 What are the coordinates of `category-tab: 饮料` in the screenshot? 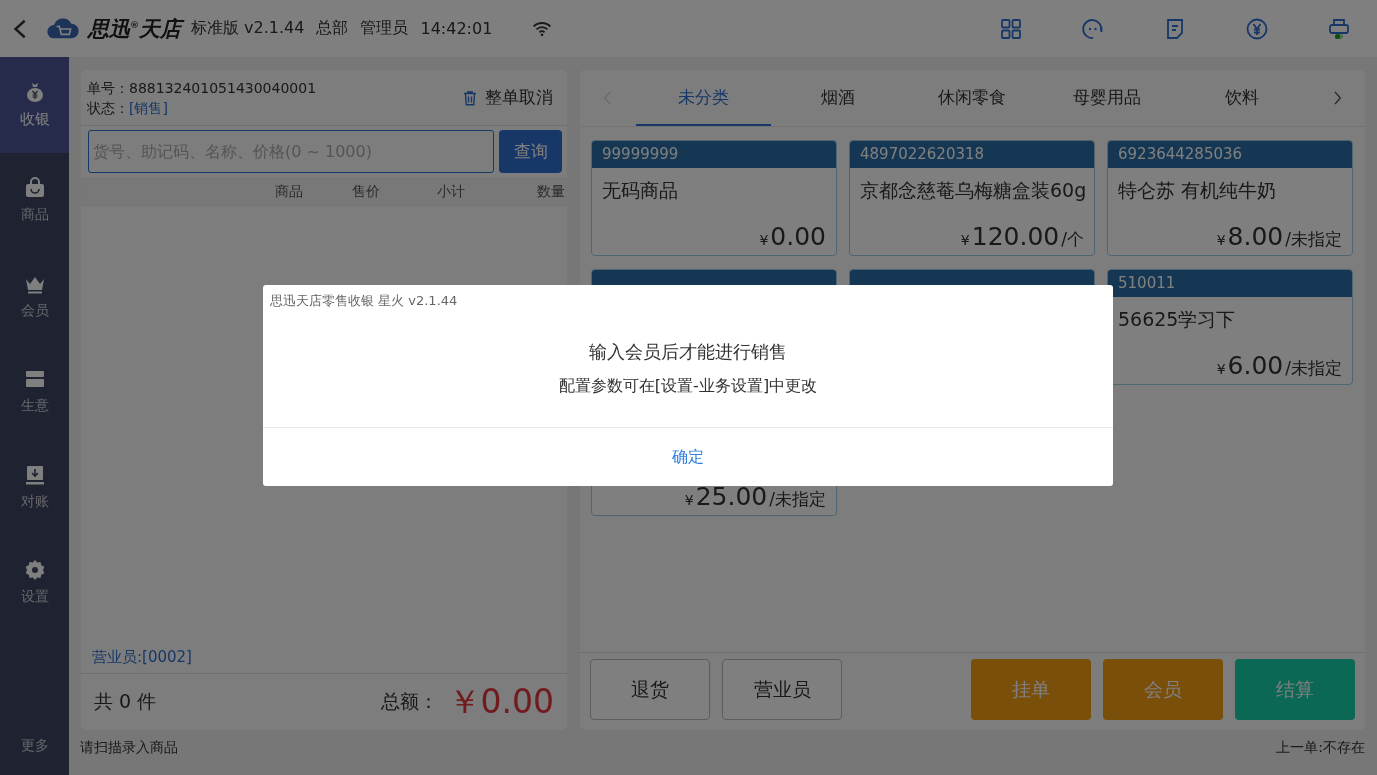 It's located at (1241, 98).